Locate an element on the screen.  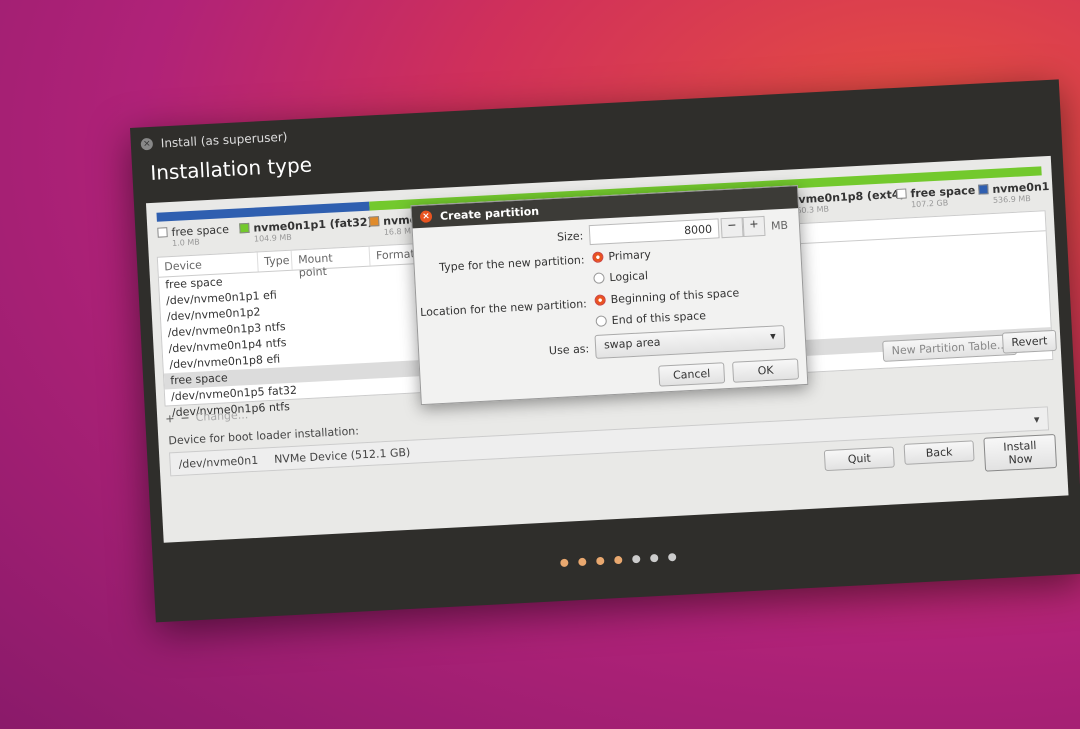
use-as-value: swap area is located at coordinates (632, 343).